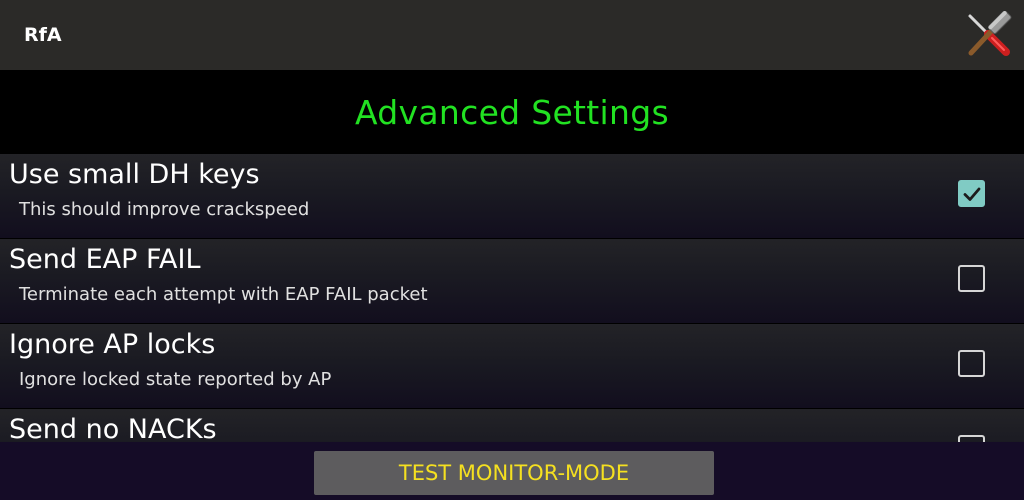 The width and height of the screenshot is (1024, 500). I want to click on check-icon, so click(971, 194).